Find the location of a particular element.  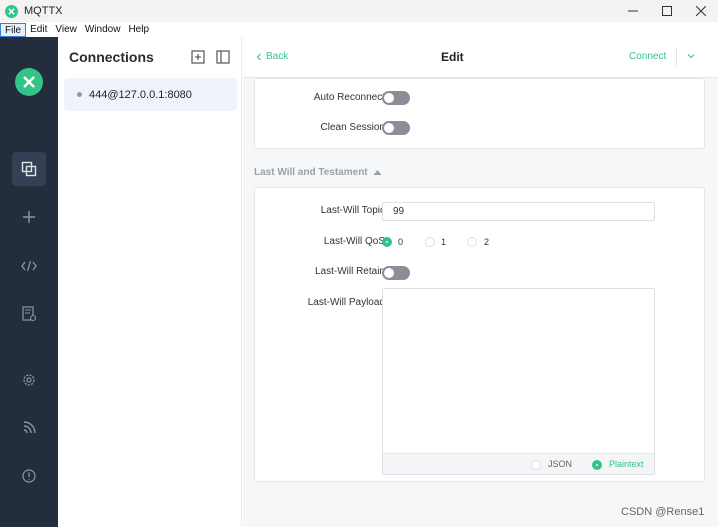

minimize-icon is located at coordinates (633, 11).